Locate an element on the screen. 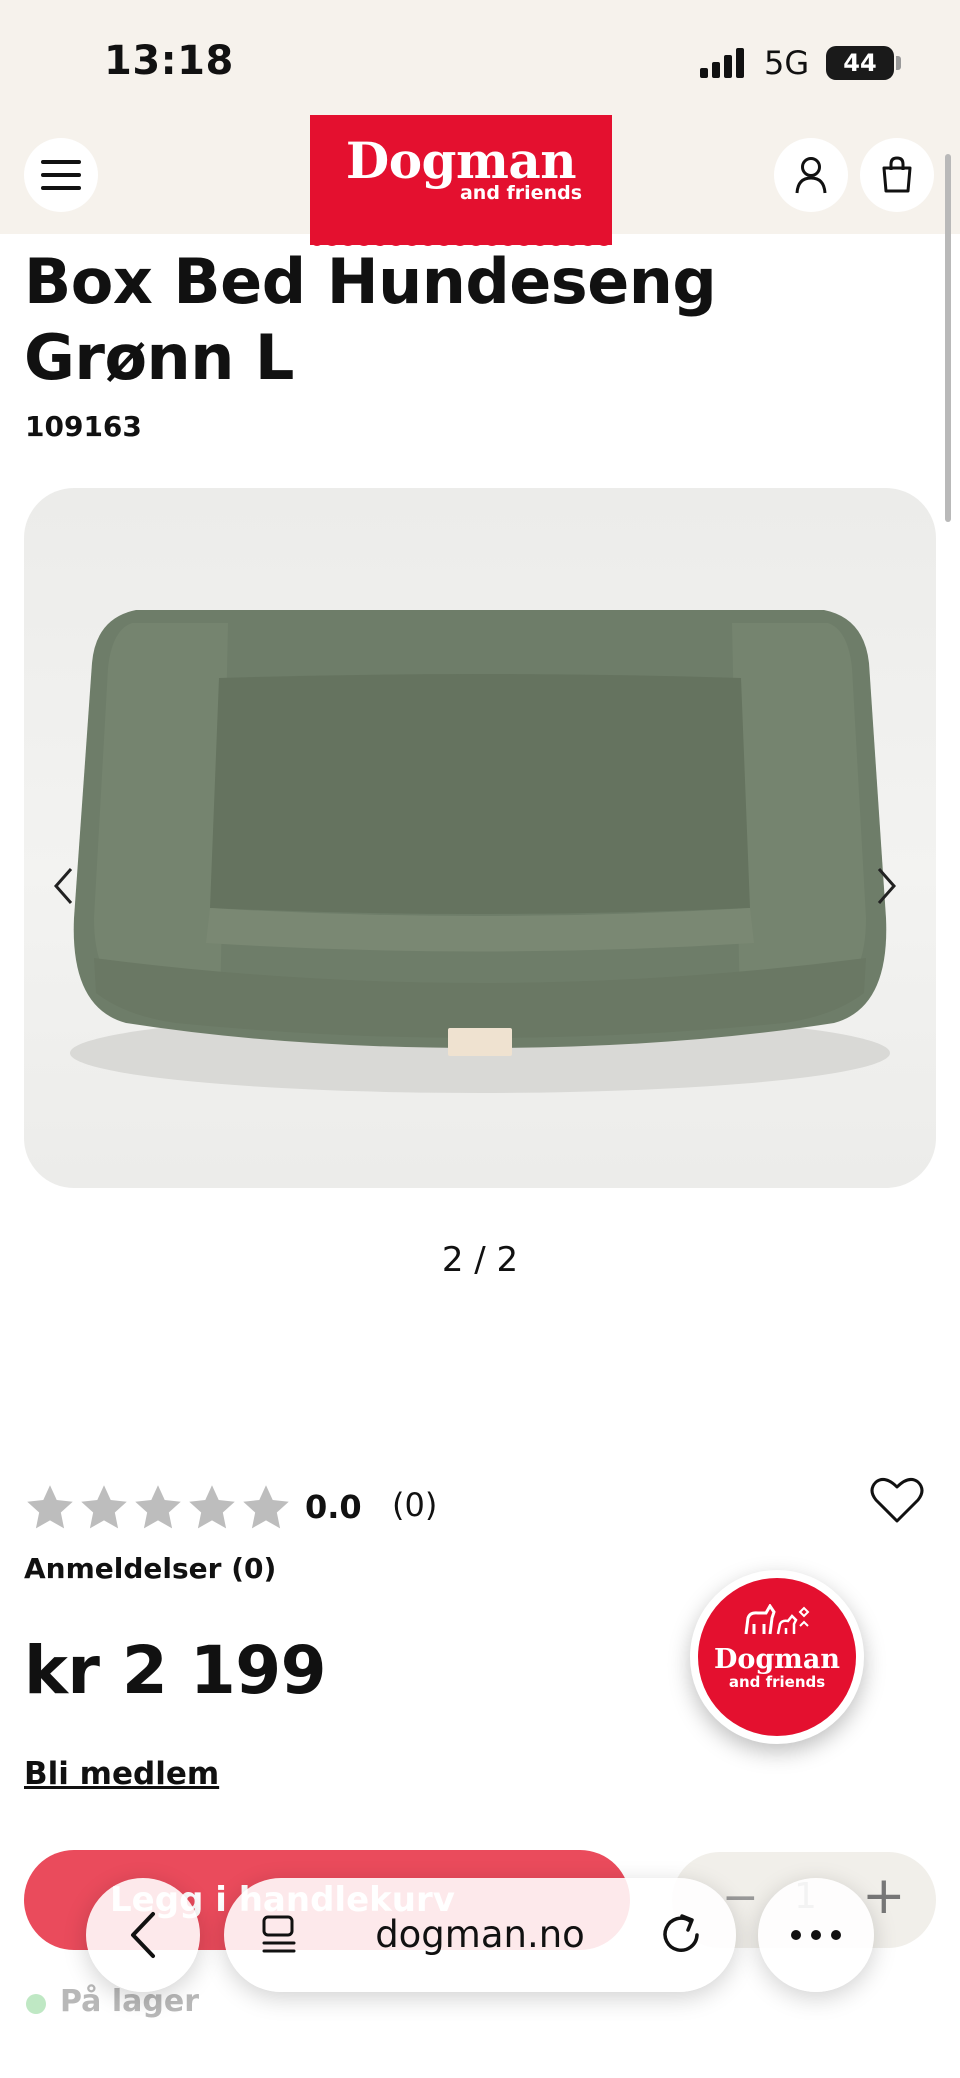 This screenshot has width=960, height=2078. wishlist-heart-icon is located at coordinates (897, 1500).